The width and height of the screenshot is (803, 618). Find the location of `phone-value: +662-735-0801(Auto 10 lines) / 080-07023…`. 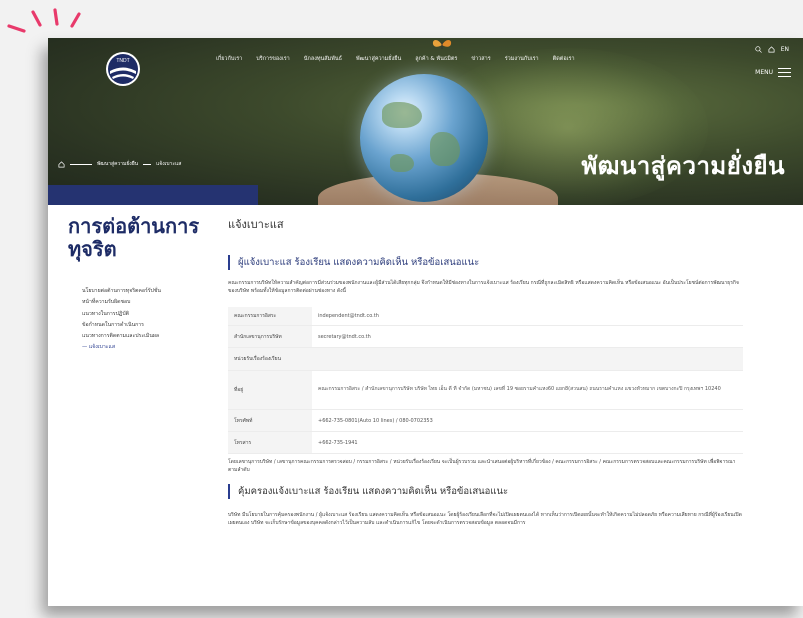

phone-value: +662-735-0801(Auto 10 lines) / 080-07023… is located at coordinates (527, 420).